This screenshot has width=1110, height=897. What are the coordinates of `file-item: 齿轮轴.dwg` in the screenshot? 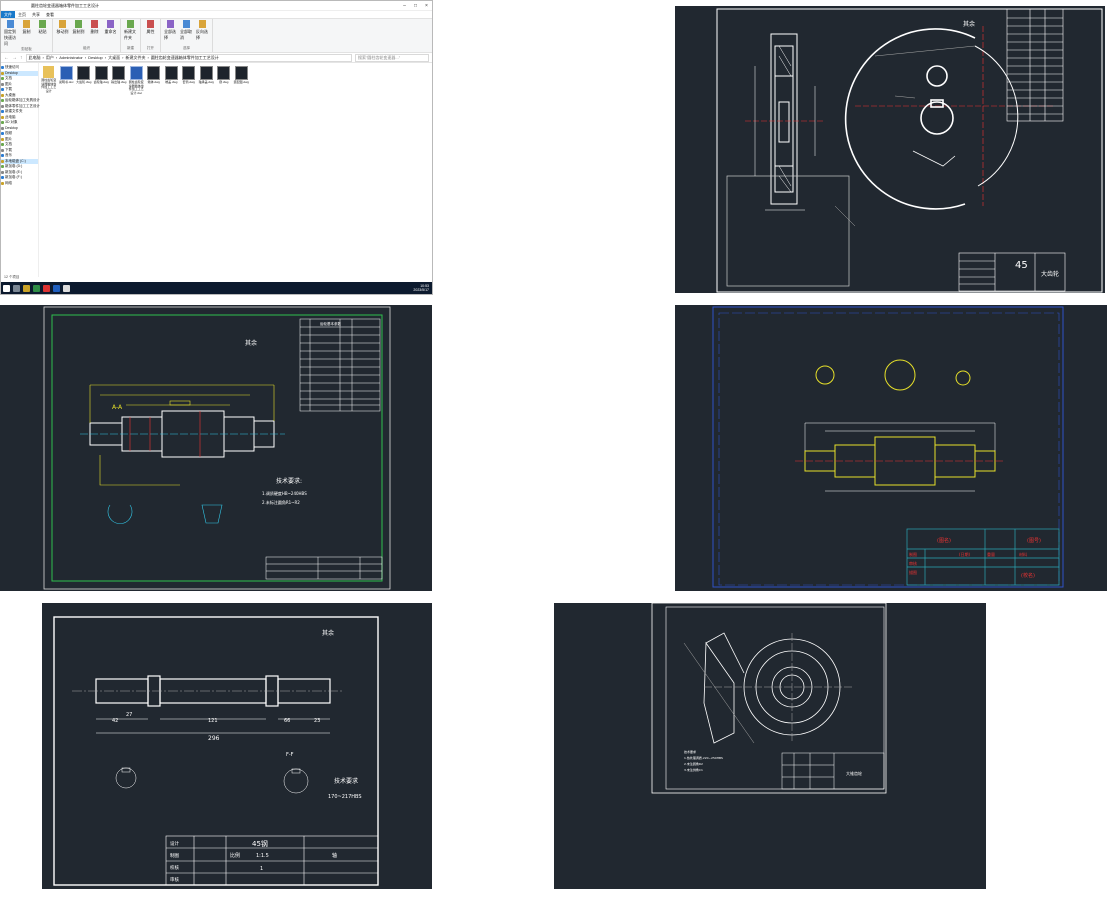 It's located at (102, 80).